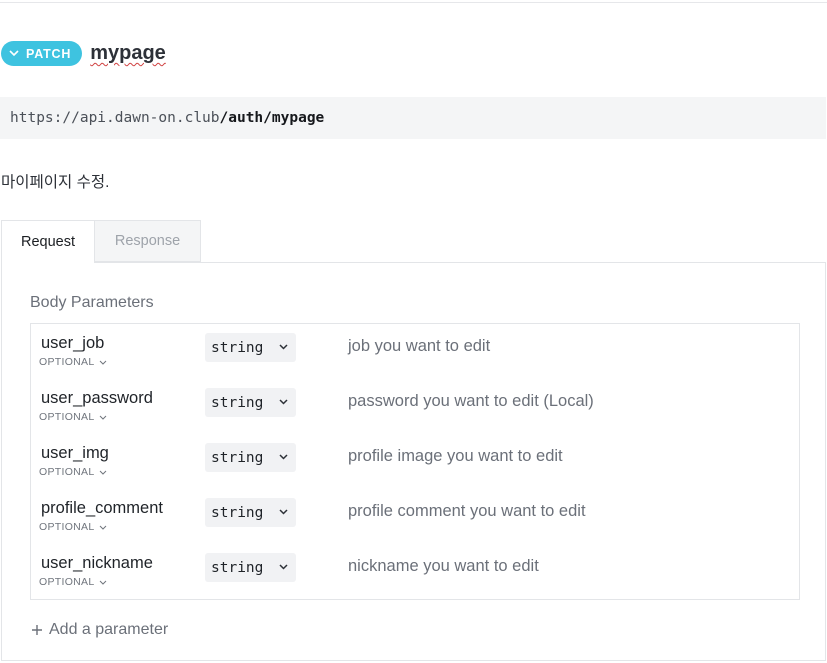 This screenshot has width=827, height=663. Describe the element at coordinates (92, 302) in the screenshot. I see `body-parameters-title: Body Parameters` at that location.